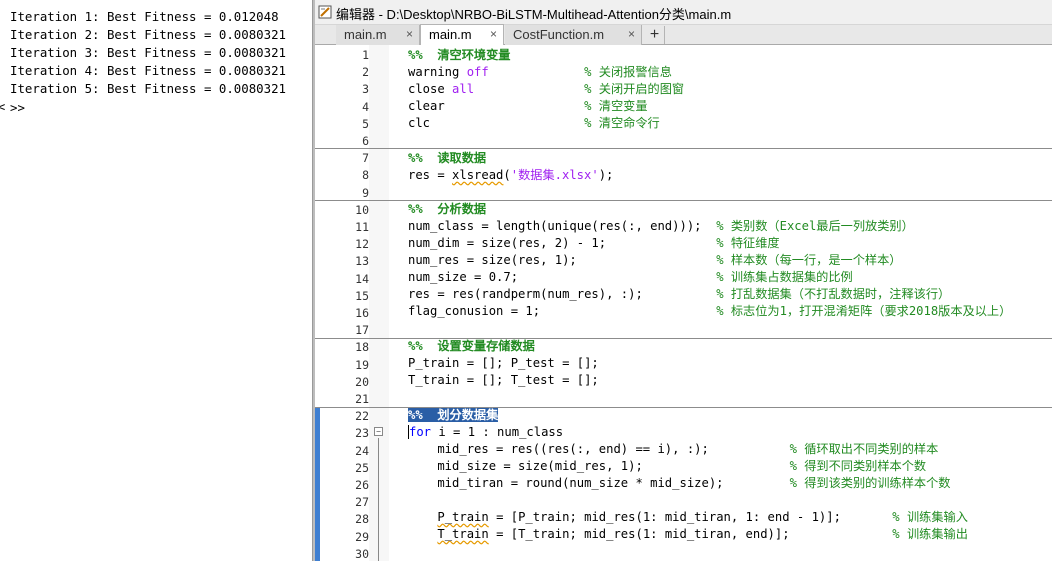 Image resolution: width=1052 pixels, height=561 pixels. What do you see at coordinates (362, 399) in the screenshot?
I see `line-number: 21` at bounding box center [362, 399].